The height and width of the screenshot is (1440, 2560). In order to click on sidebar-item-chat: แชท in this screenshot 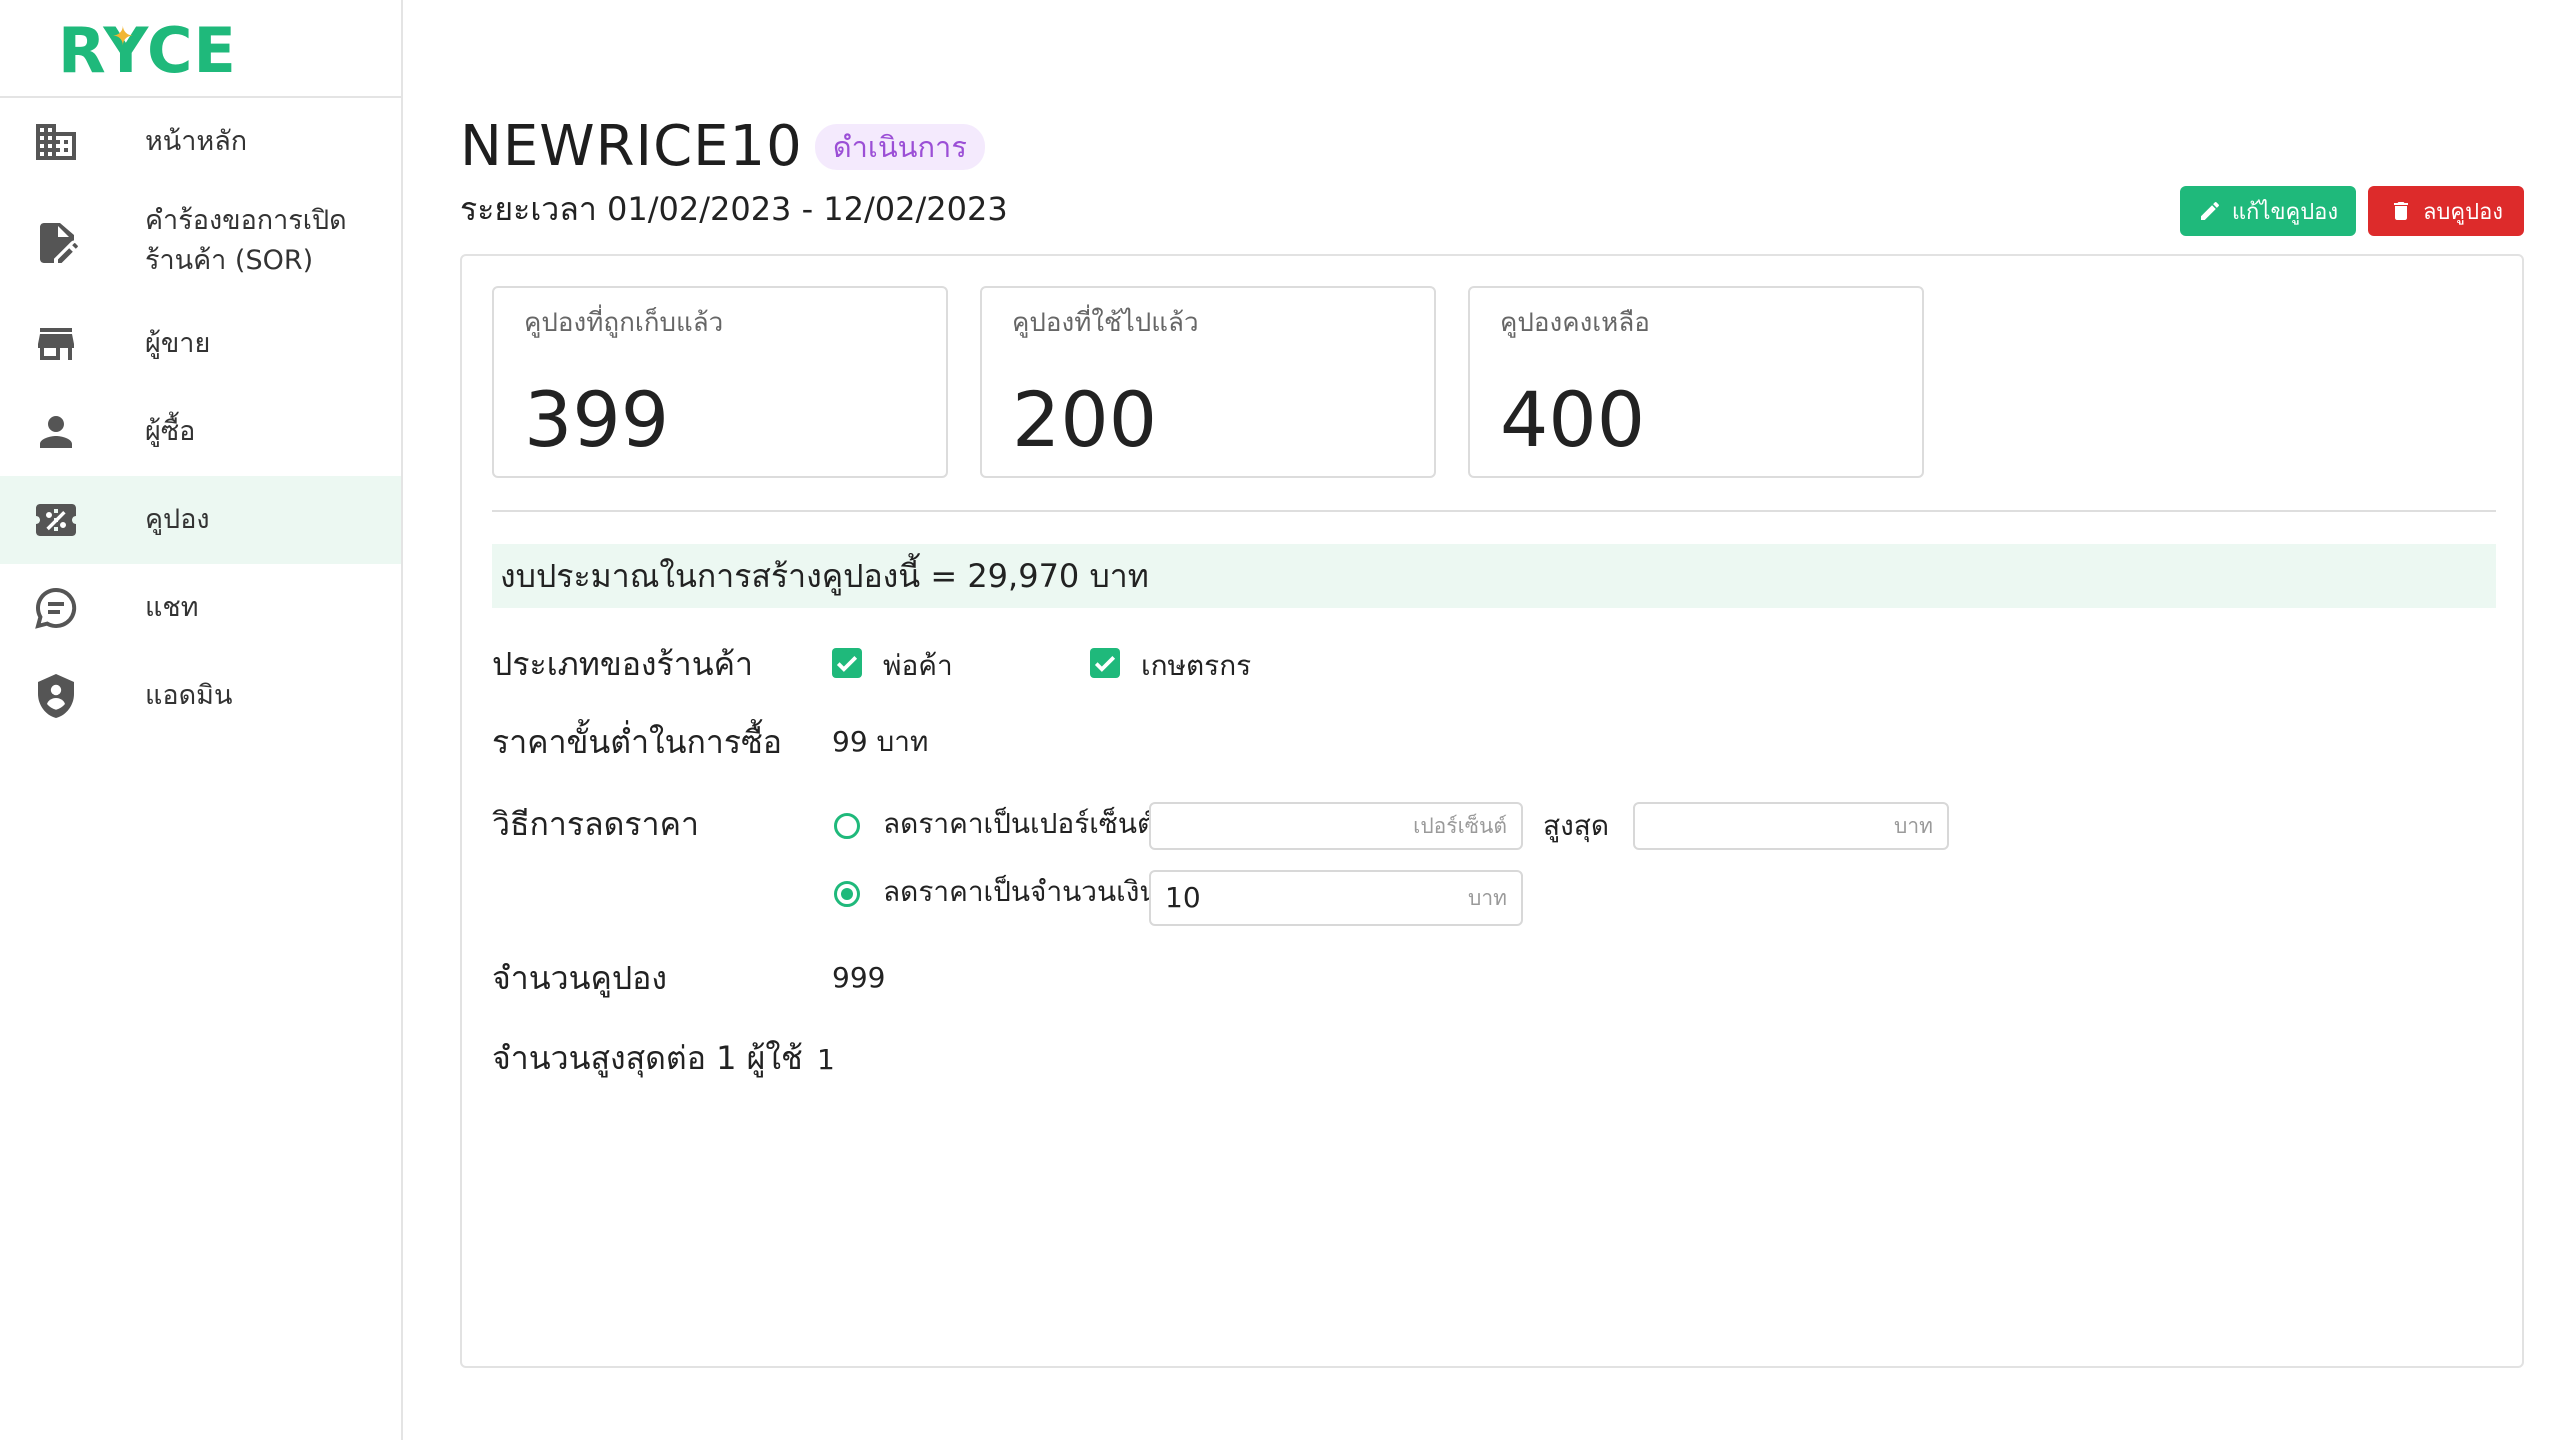, I will do `click(200, 608)`.